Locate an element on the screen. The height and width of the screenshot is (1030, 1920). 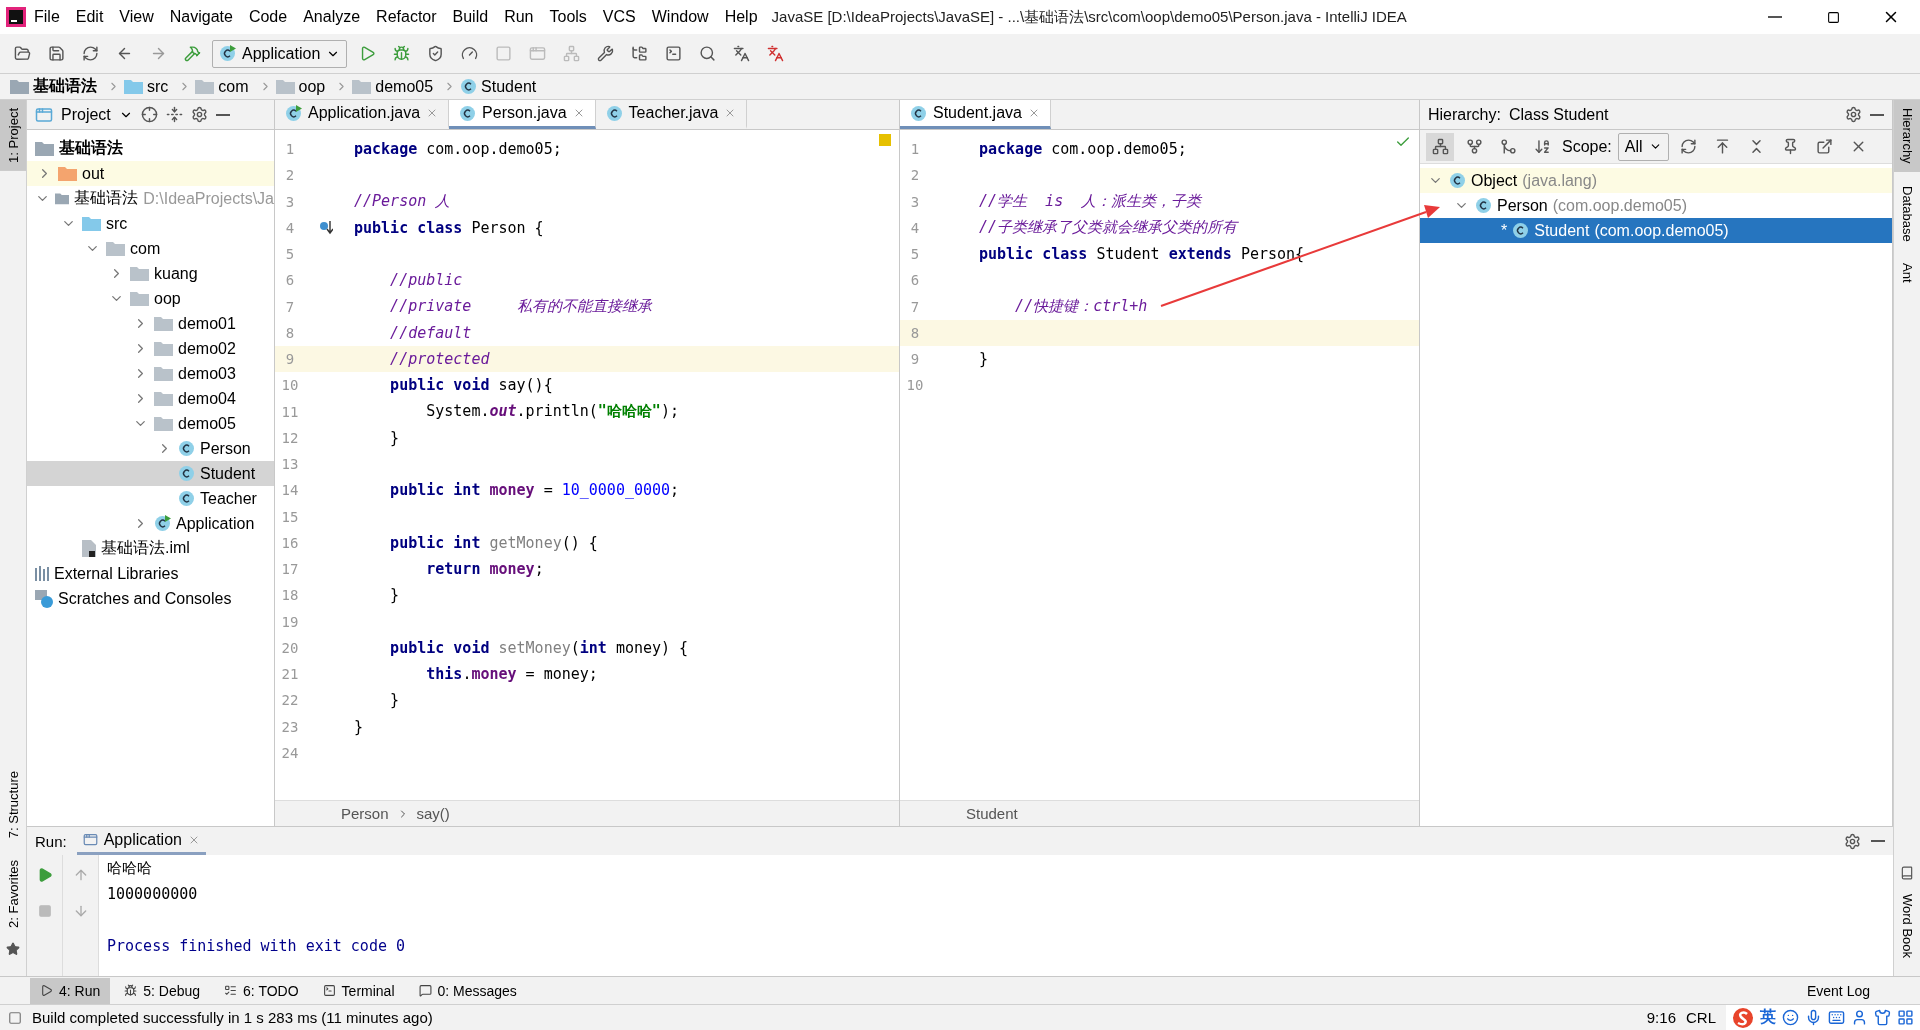
user-icon is located at coordinates (1859, 1017).